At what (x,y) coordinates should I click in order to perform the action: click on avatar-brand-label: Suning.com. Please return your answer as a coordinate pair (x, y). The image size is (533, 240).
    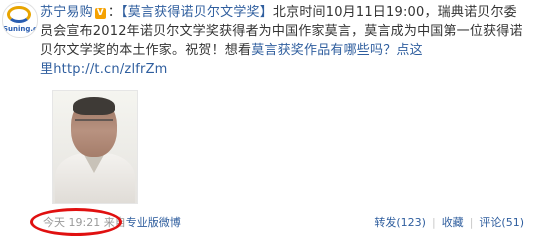
    Looking at the image, I should click on (20, 29).